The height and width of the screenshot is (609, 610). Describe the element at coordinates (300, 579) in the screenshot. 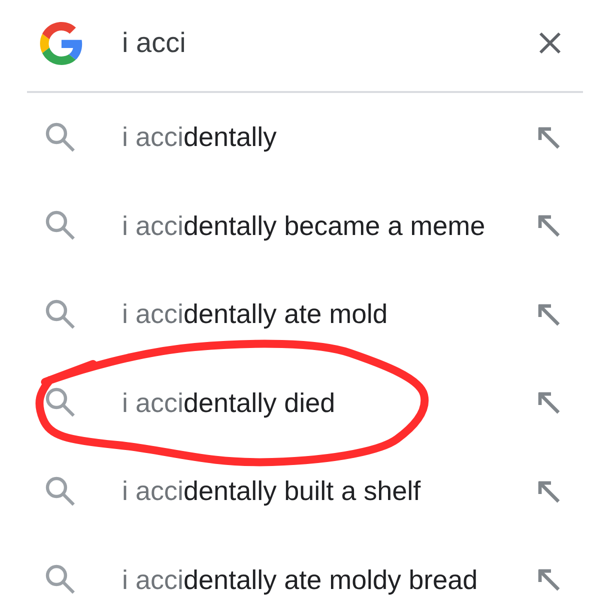

I see `suggestion-text: i accidentally ate moldy bread` at that location.